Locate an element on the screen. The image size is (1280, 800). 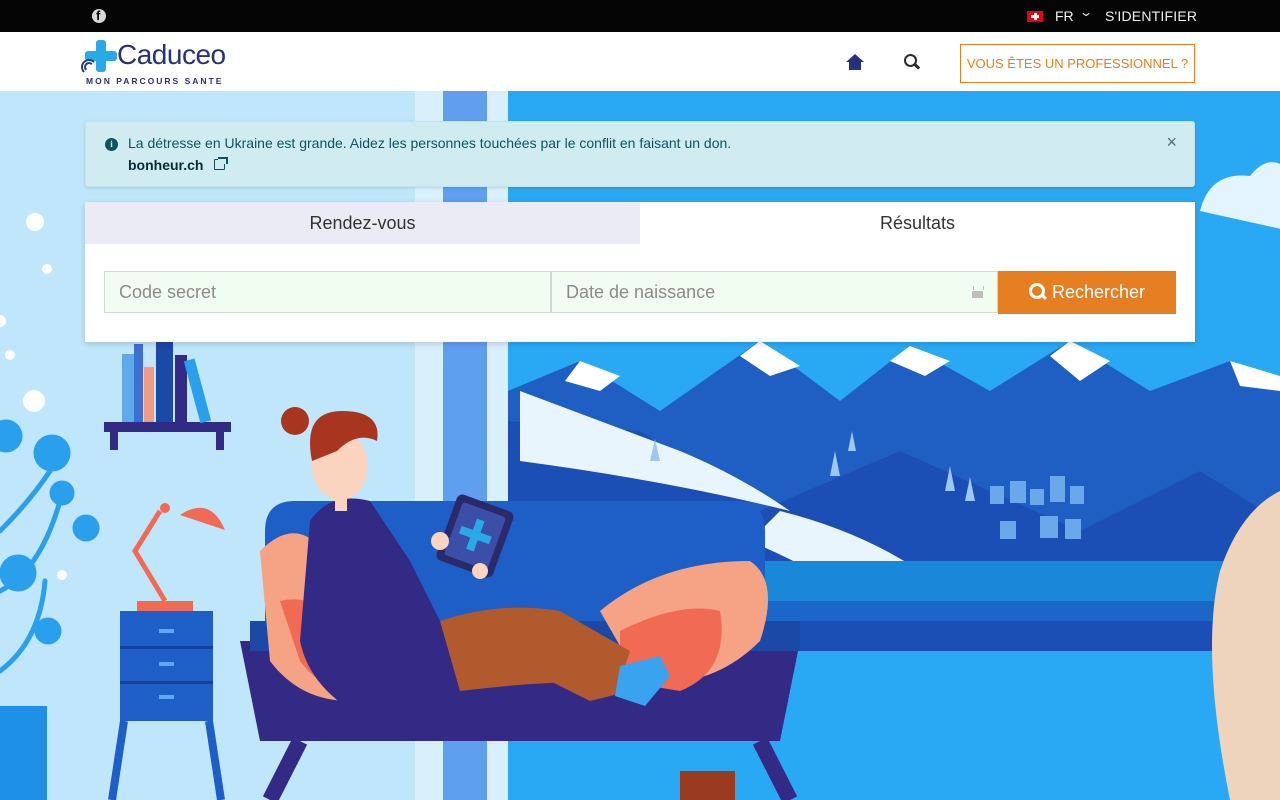
logo-name: Caduceo is located at coordinates (171, 55).